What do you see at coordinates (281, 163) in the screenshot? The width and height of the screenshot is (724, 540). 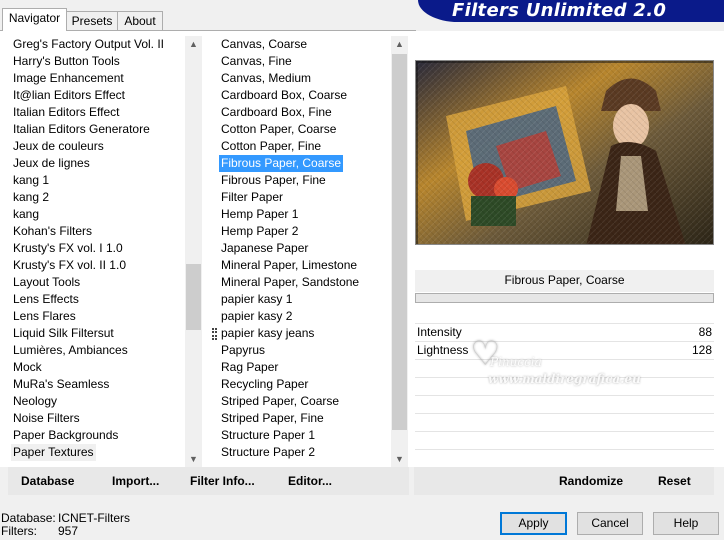 I see `filter-list-item: Fibrous Paper, Coarse` at bounding box center [281, 163].